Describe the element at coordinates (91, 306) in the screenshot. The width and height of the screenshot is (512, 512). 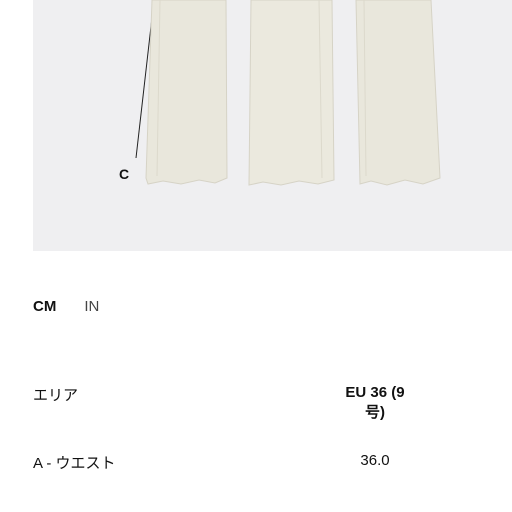
I see `unit-in-button: IN` at that location.